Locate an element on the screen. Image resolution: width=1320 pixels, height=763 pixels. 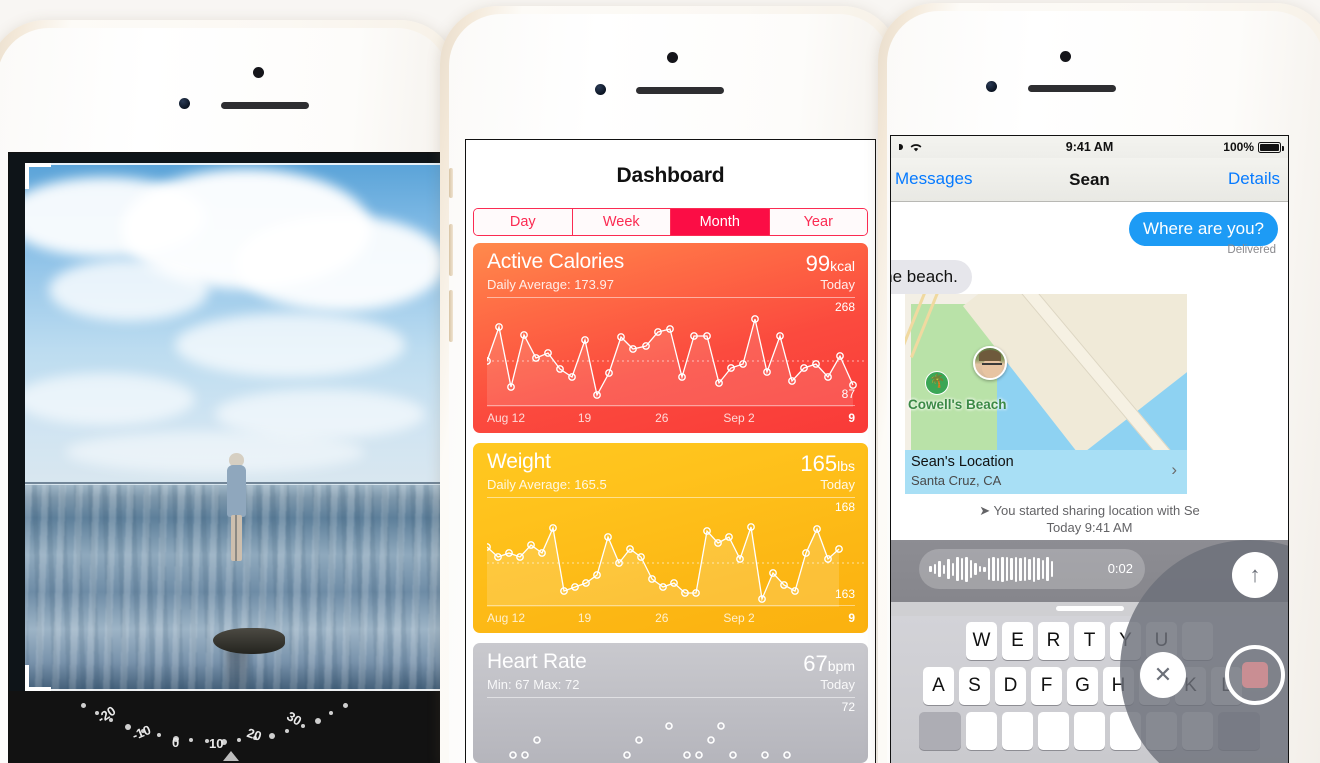
shift-key is located at coordinates (940, 731).